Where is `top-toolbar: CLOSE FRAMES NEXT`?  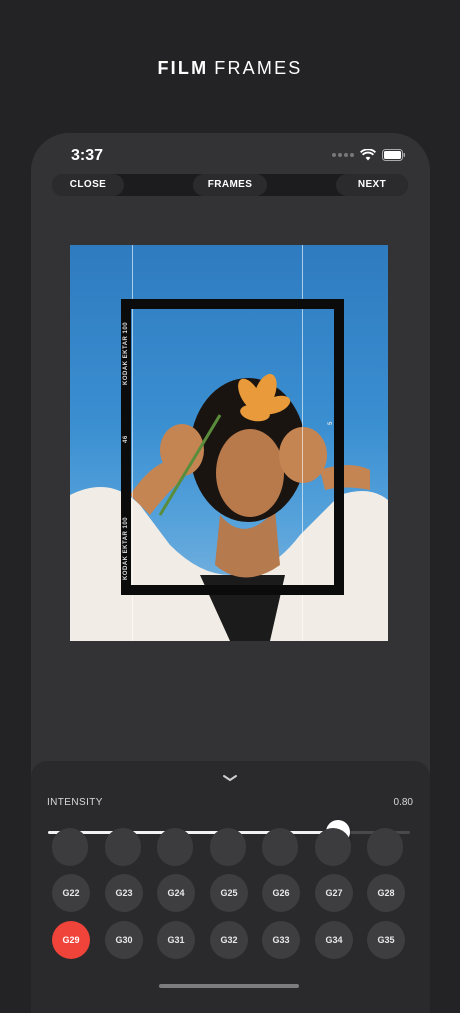 top-toolbar: CLOSE FRAMES NEXT is located at coordinates (230, 185).